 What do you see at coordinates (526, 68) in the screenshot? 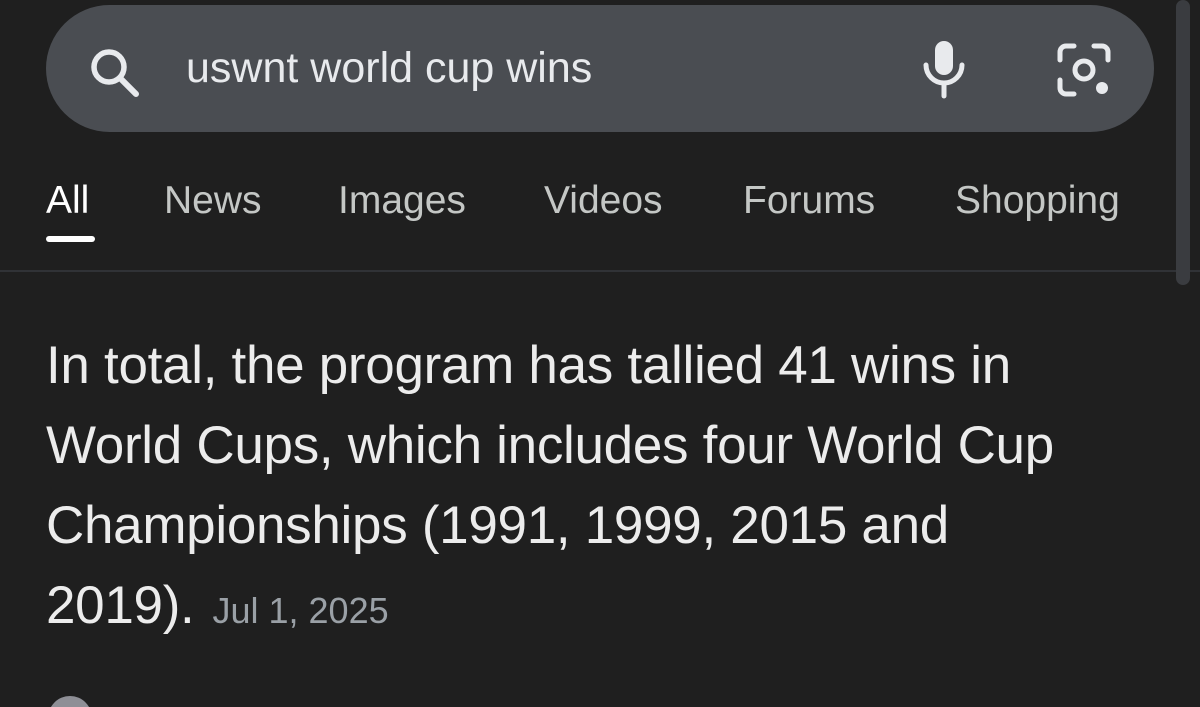
I see `search-input` at bounding box center [526, 68].